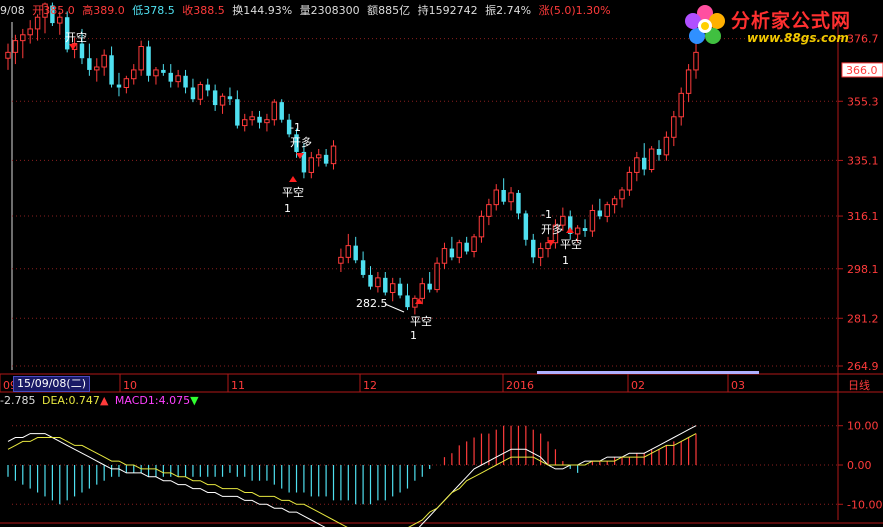 This screenshot has height=527, width=883. I want to click on quote-close: 收388.5, so click(203, 10).